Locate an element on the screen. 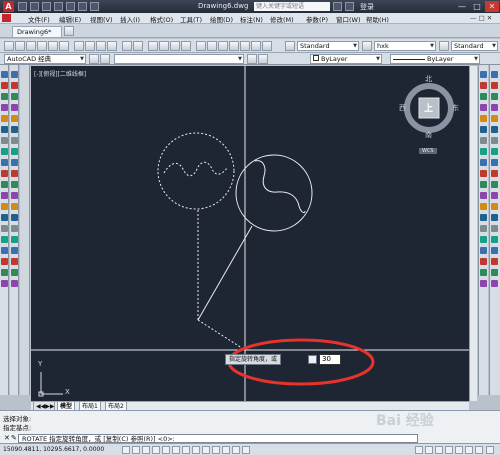 The width and height of the screenshot is (500, 455). lineweight-icon is located at coordinates (216, 450).